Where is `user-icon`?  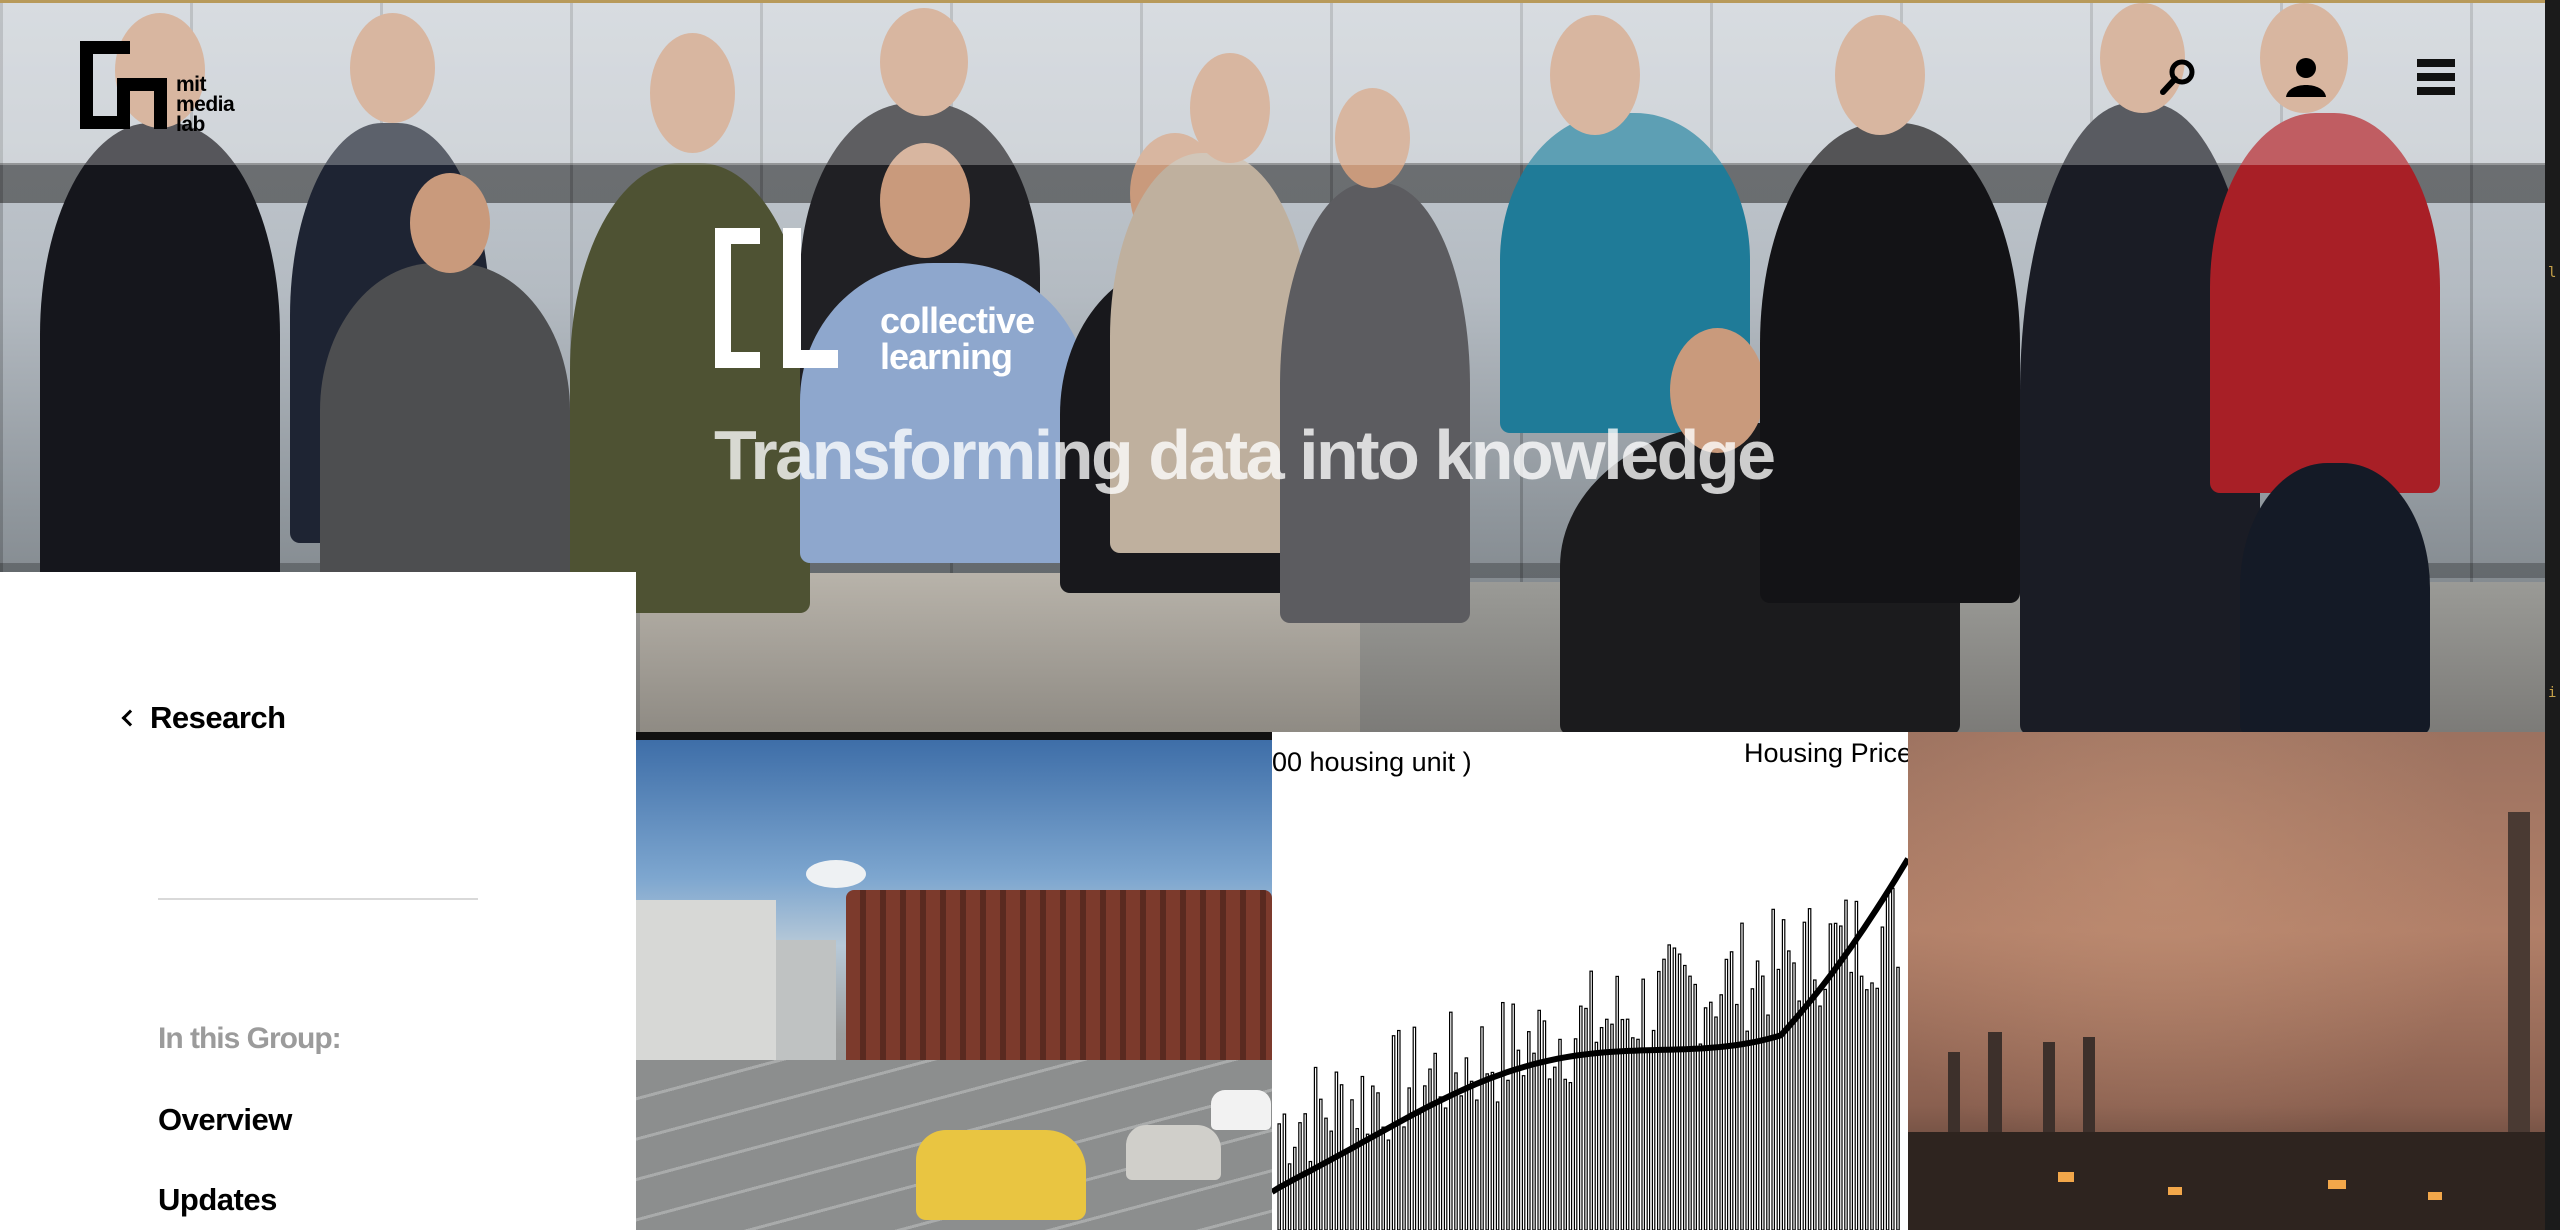 user-icon is located at coordinates (2306, 77).